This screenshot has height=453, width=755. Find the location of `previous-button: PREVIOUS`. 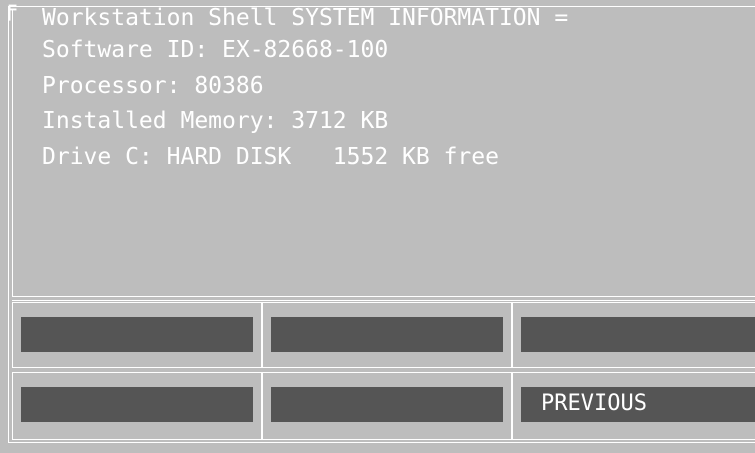

previous-button: PREVIOUS is located at coordinates (638, 404).